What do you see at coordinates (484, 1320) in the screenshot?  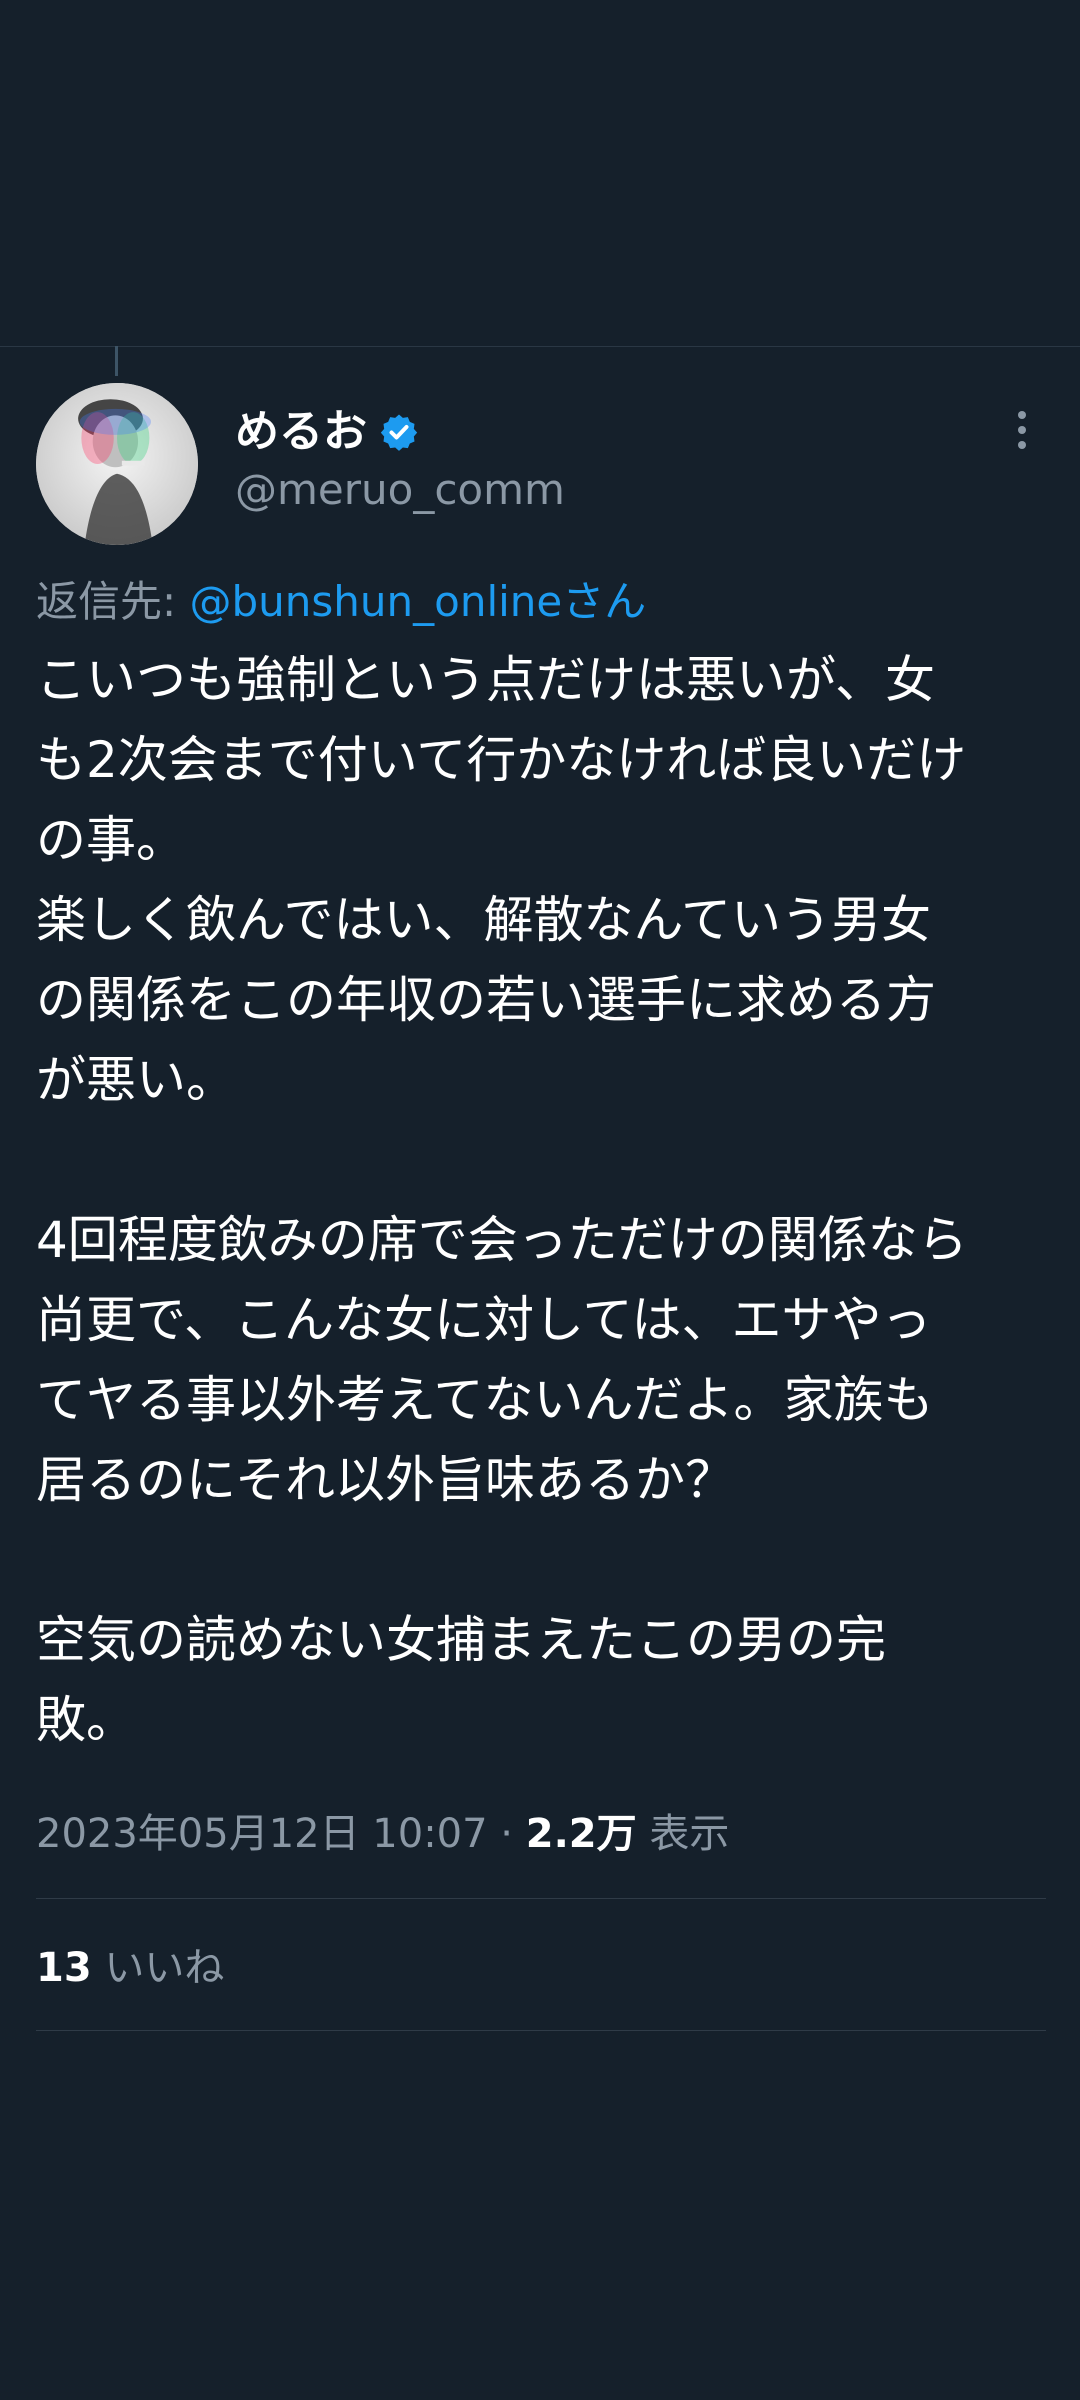 I see `tweet-text-line: 尚更で、こんな女に対しては、エサやっ` at bounding box center [484, 1320].